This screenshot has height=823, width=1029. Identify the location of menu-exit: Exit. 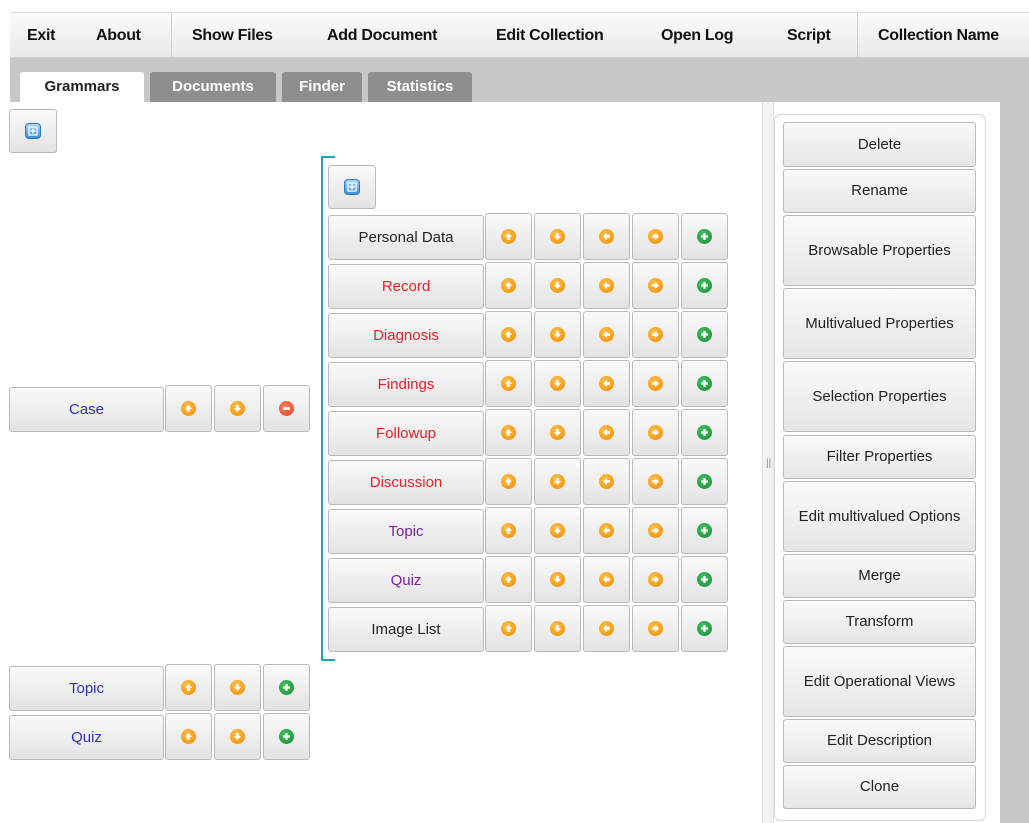
(41, 36).